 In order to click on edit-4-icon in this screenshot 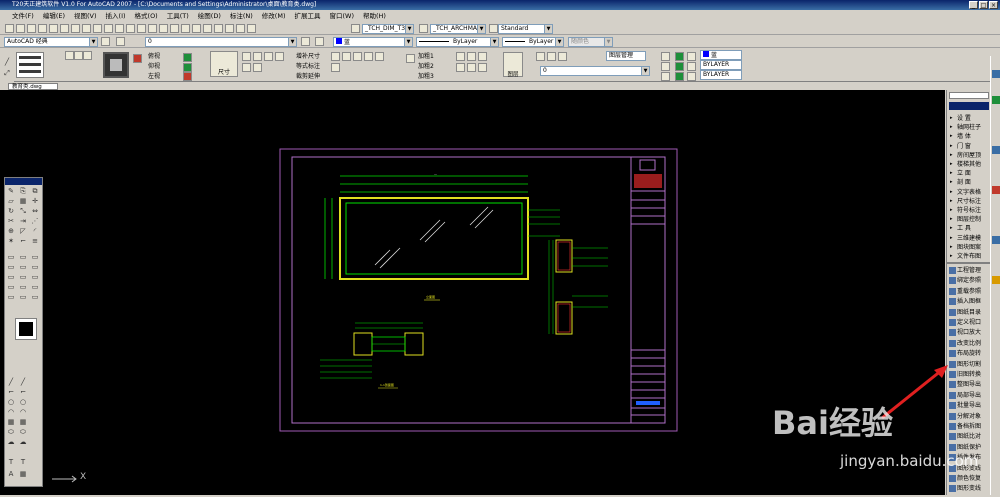, I will do `click(368, 56)`.